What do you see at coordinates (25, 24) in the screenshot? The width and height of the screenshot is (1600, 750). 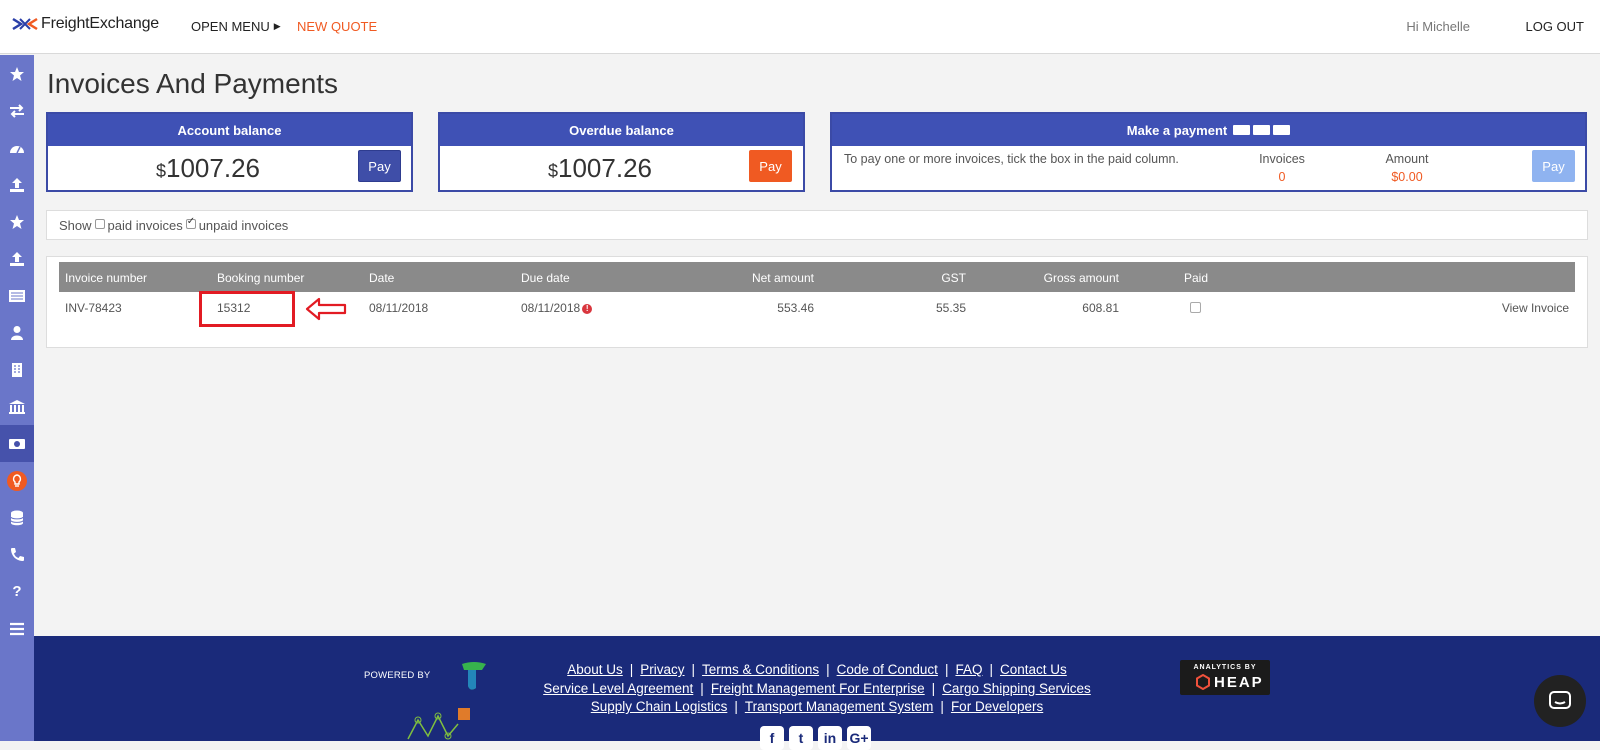 I see `logo-icon` at bounding box center [25, 24].